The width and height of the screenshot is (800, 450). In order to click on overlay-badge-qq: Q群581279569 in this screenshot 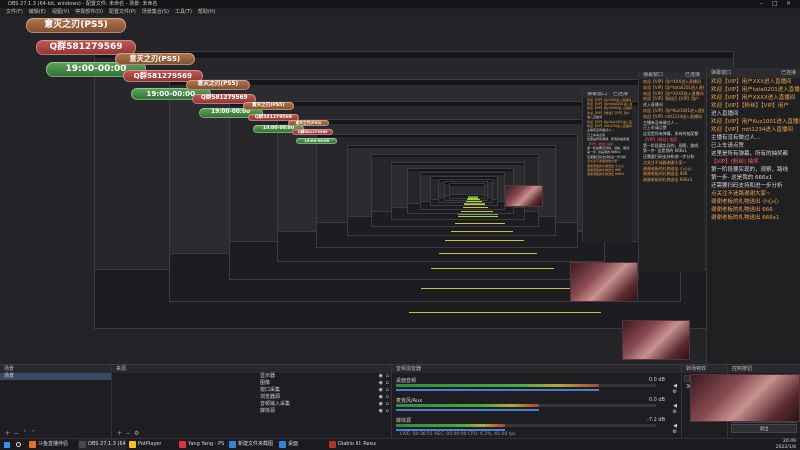, I will do `click(313, 132)`.